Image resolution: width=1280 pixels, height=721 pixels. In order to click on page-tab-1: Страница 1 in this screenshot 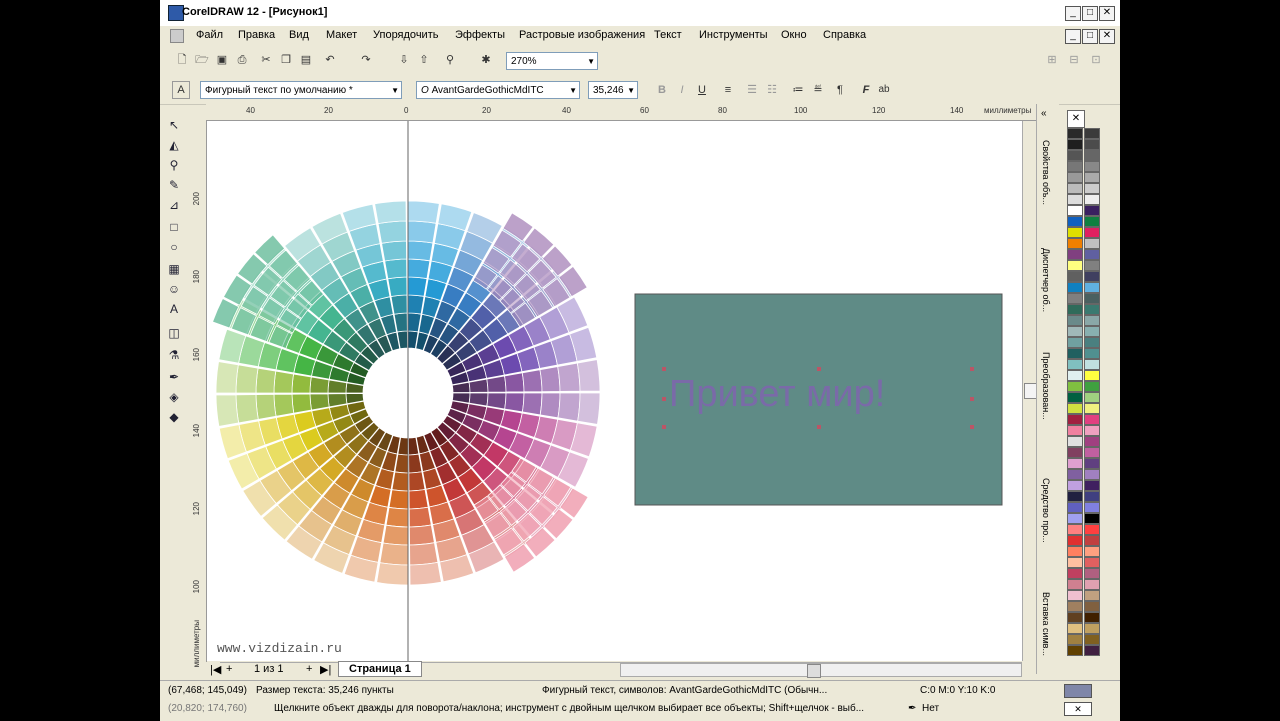, I will do `click(380, 669)`.